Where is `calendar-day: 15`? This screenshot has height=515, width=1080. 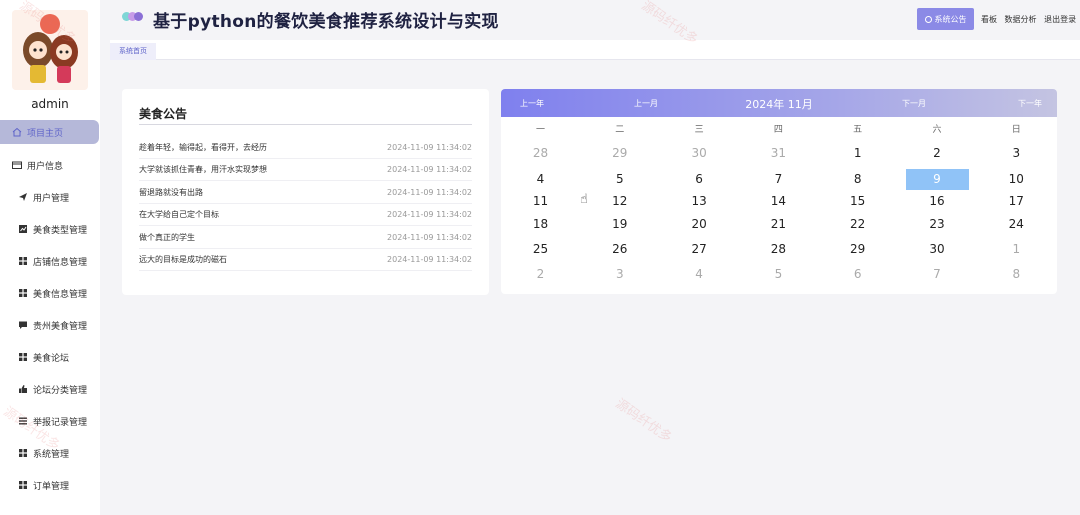
calendar-day: 15 is located at coordinates (857, 201).